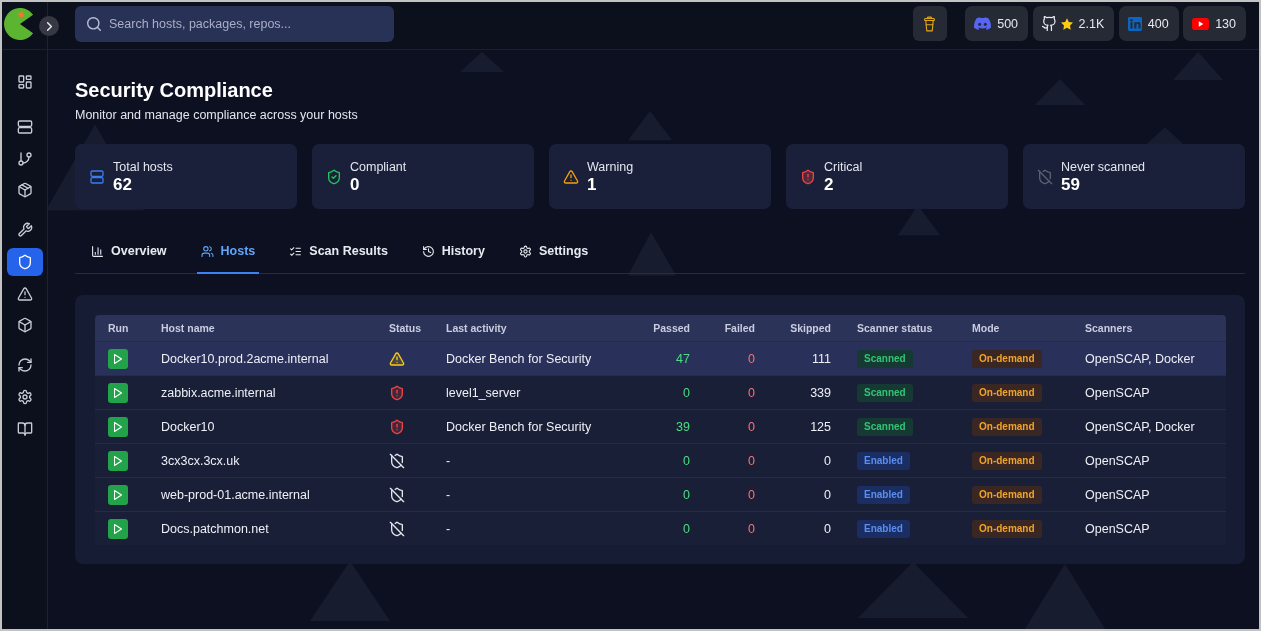  What do you see at coordinates (820, 392) in the screenshot?
I see `skipped-count: 339` at bounding box center [820, 392].